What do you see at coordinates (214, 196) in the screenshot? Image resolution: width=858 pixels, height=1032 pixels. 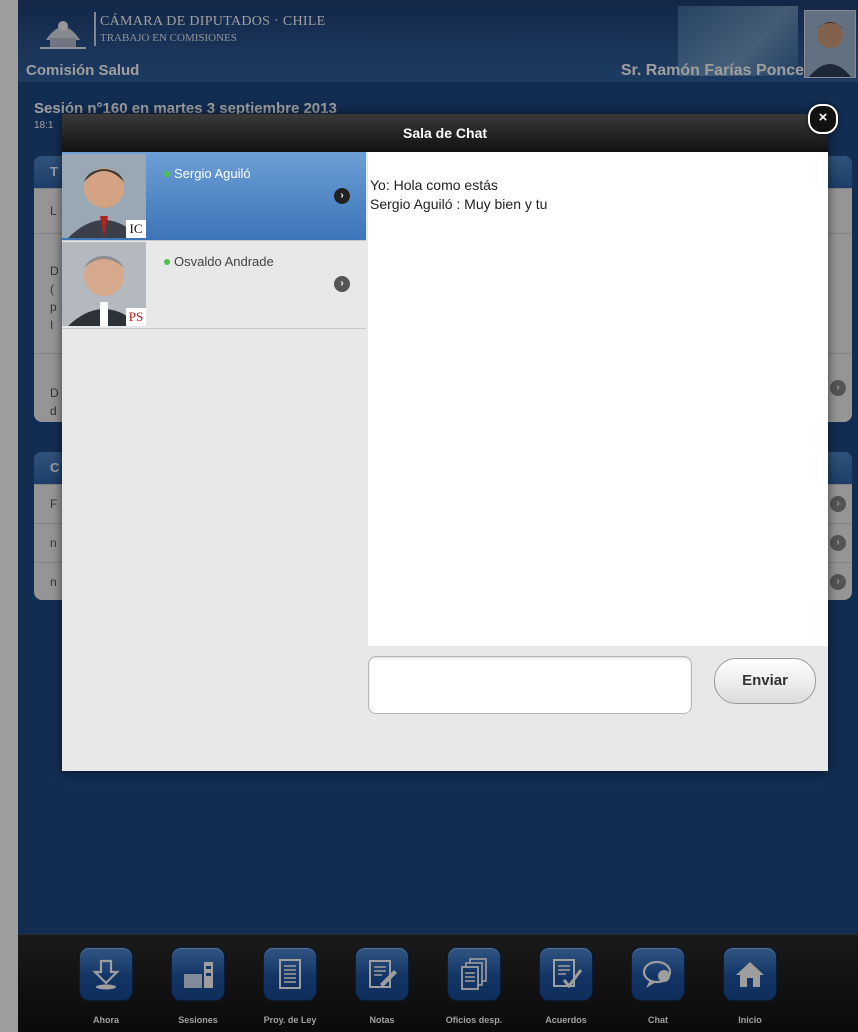 I see `contact-item-sergio-aguilo: IC Sergio Aguiló ›` at bounding box center [214, 196].